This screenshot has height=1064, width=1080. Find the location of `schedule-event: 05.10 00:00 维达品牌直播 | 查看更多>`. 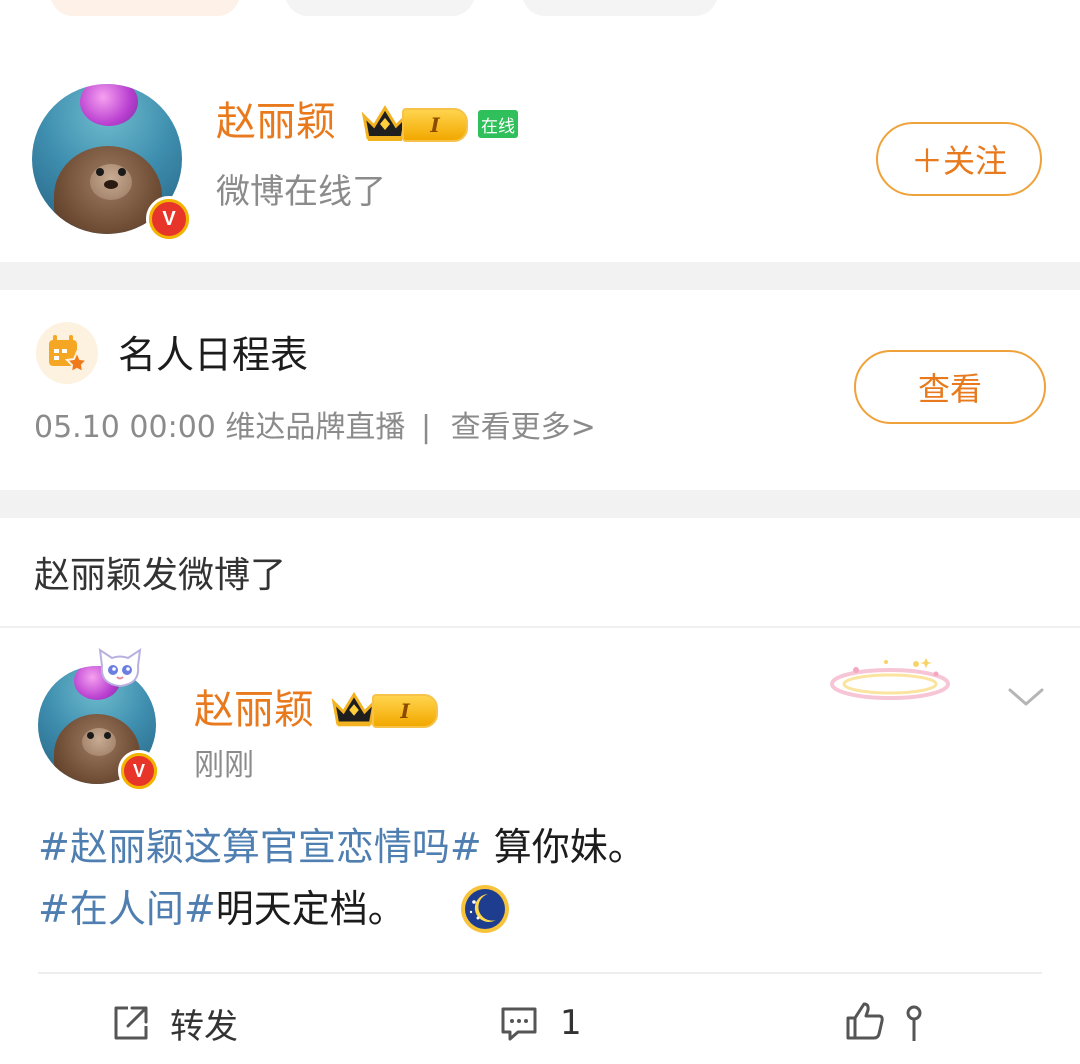

schedule-event: 05.10 00:00 维达品牌直播 | 查看更多> is located at coordinates (315, 427).